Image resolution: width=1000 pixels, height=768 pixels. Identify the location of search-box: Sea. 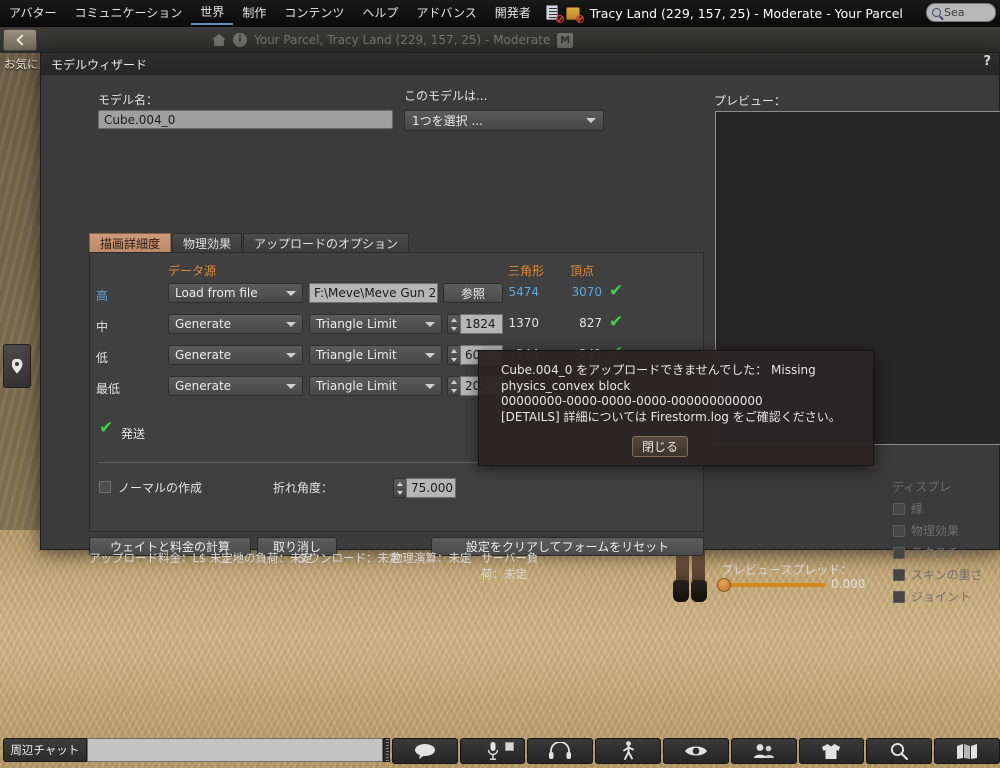
(961, 12).